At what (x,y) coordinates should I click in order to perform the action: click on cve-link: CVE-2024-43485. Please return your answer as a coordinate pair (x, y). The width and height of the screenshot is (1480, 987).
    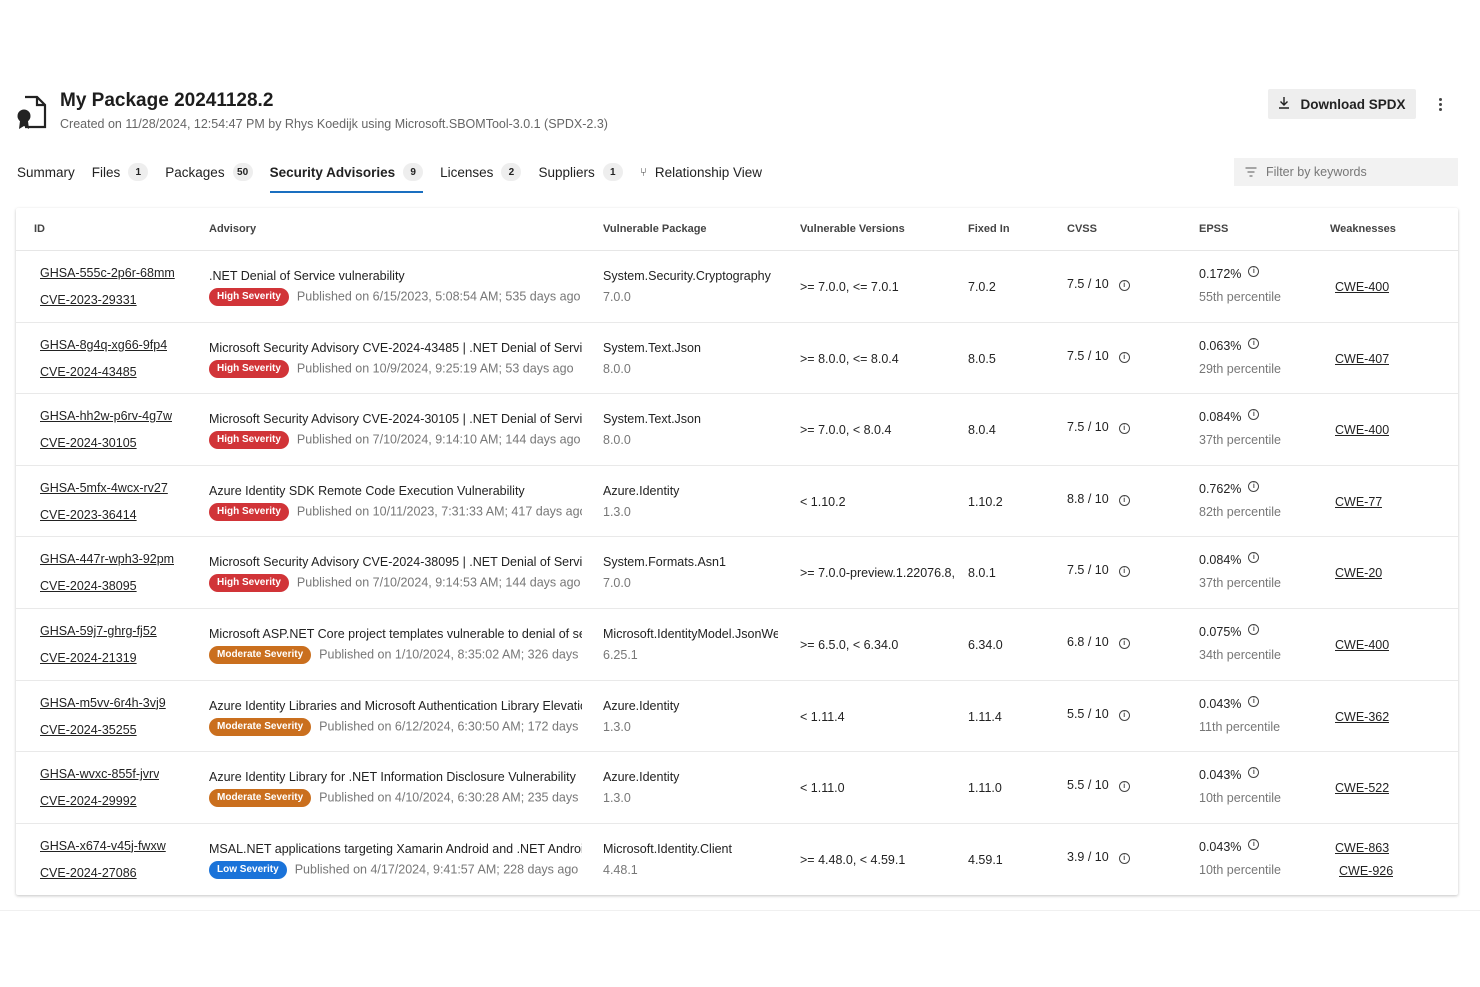
    Looking at the image, I should click on (88, 372).